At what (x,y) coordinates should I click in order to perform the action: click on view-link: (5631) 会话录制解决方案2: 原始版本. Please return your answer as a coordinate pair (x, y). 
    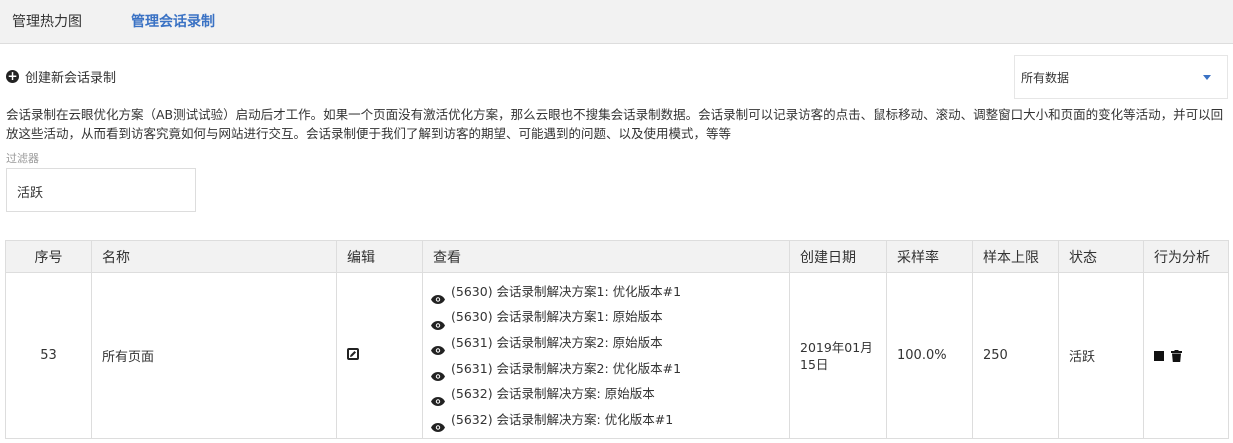
    Looking at the image, I should click on (610, 343).